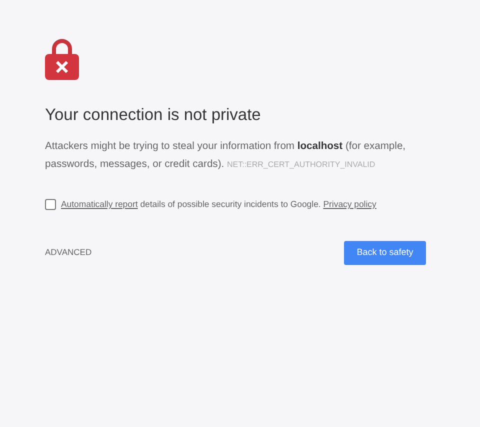 Image resolution: width=480 pixels, height=427 pixels. What do you see at coordinates (68, 253) in the screenshot?
I see `advanced-button: ADVANCED` at bounding box center [68, 253].